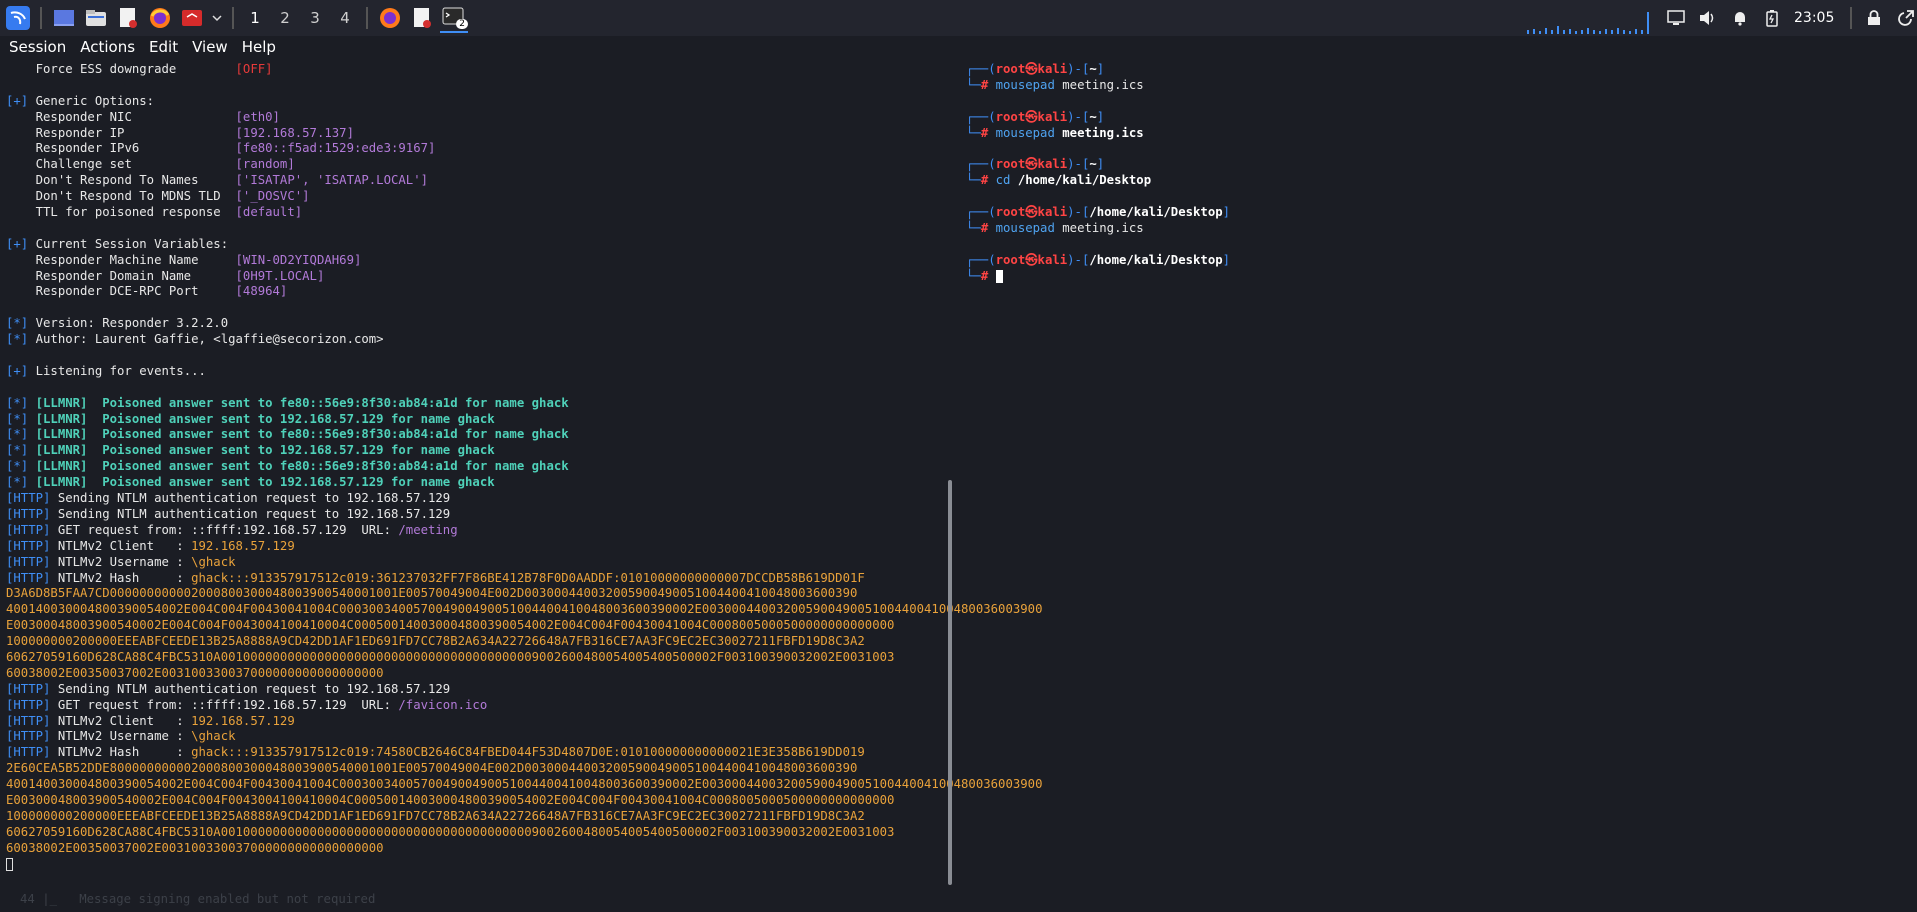  I want to click on top-panel: 1 2 3 4 2 23:05, so click(958, 18).